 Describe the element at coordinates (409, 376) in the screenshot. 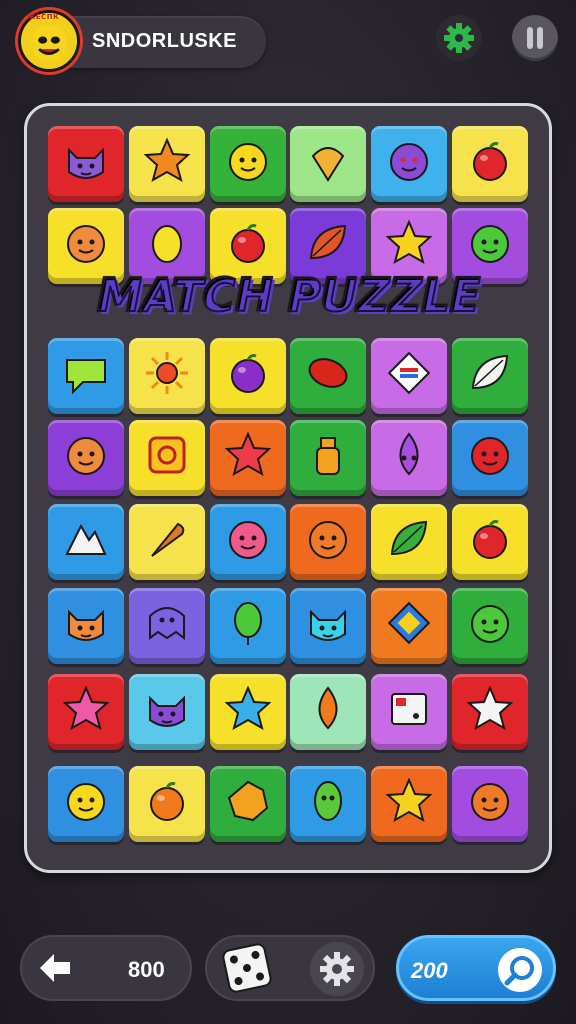

I see `tile-flag-diamond` at that location.